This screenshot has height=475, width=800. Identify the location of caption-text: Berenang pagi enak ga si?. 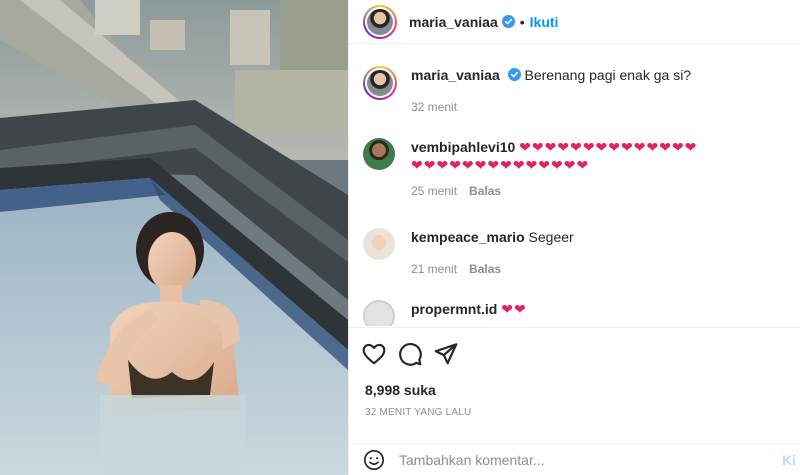
(608, 75).